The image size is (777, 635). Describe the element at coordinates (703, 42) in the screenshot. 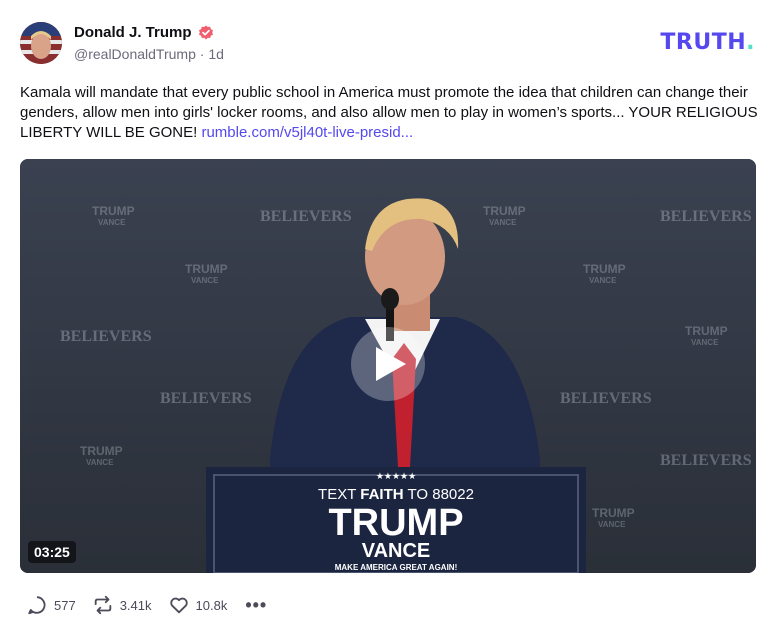

I see `logo-text: TRUTH` at that location.